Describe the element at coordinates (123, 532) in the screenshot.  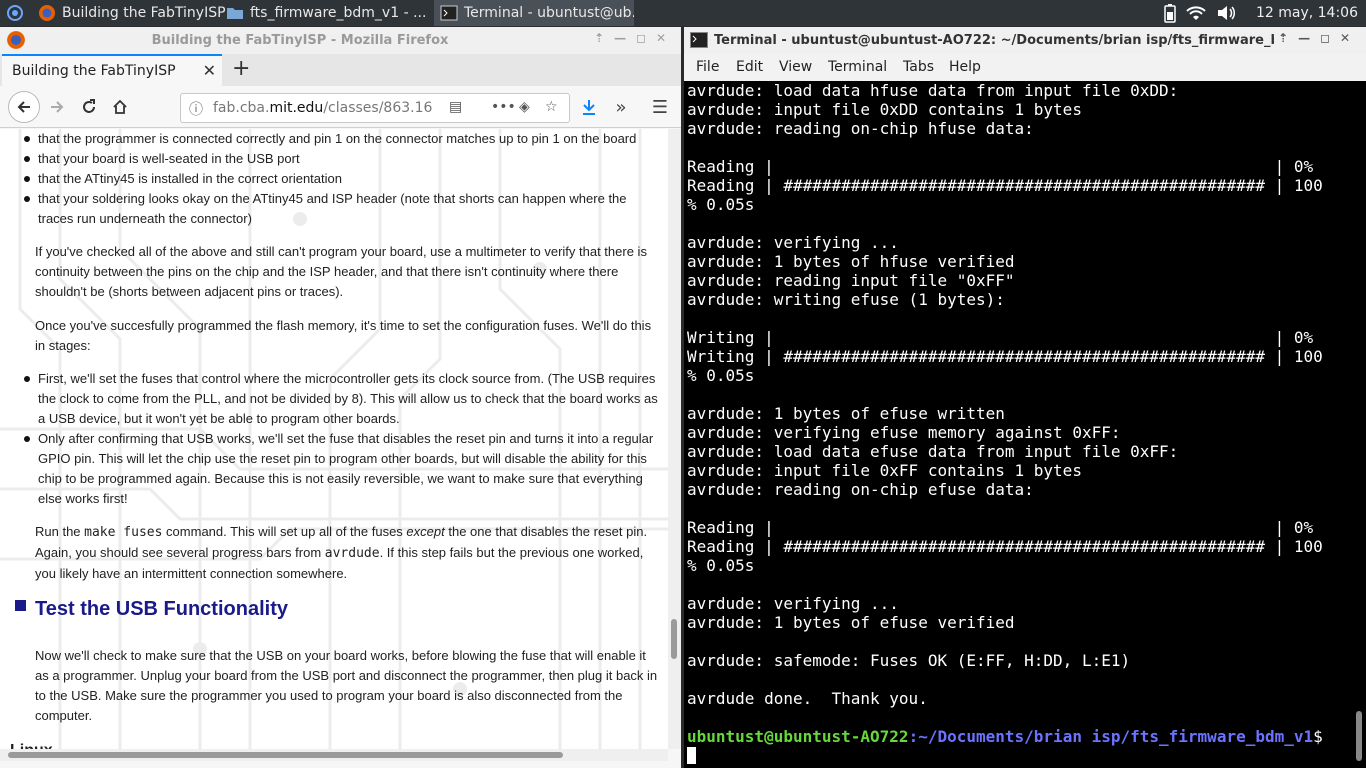
I see `inline-code: make fuses` at that location.